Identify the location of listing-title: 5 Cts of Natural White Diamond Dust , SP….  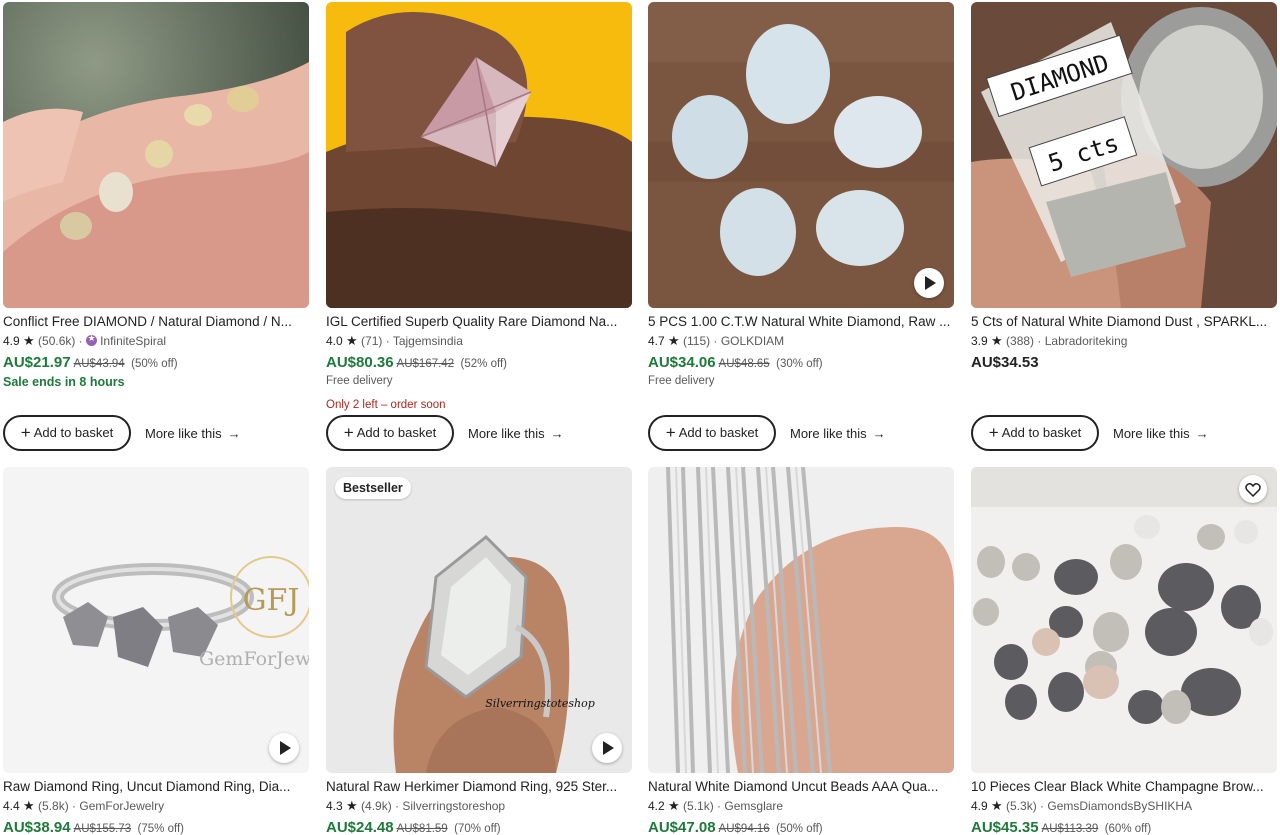
(1124, 321).